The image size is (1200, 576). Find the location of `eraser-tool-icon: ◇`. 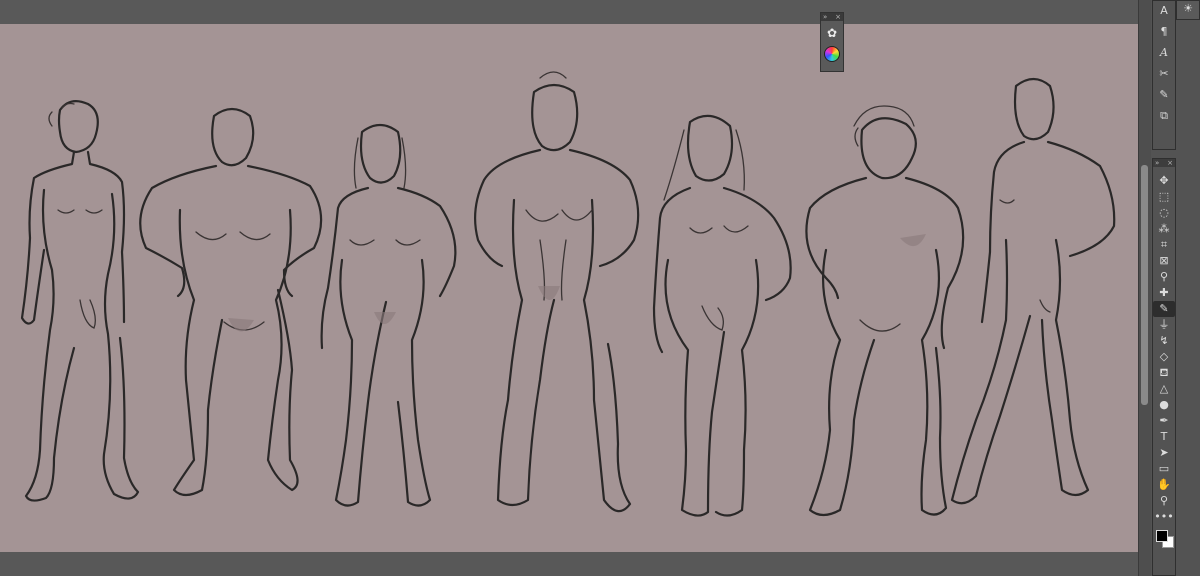

eraser-tool-icon: ◇ is located at coordinates (1164, 357).